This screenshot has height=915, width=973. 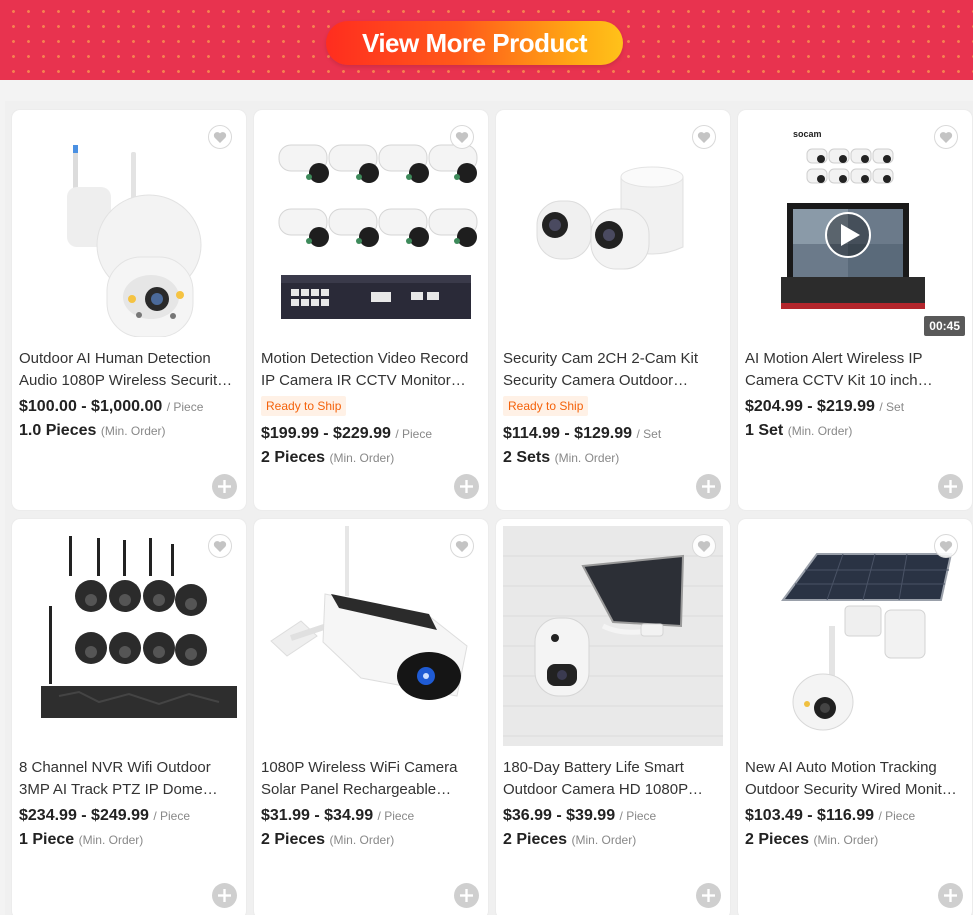 I want to click on product-image: socam, so click(x=855, y=227).